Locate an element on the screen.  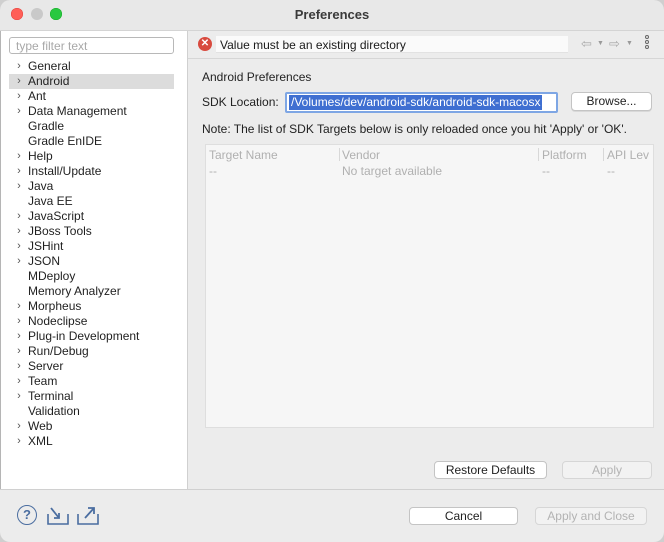
tree-item-web: › Web is located at coordinates (94, 426).